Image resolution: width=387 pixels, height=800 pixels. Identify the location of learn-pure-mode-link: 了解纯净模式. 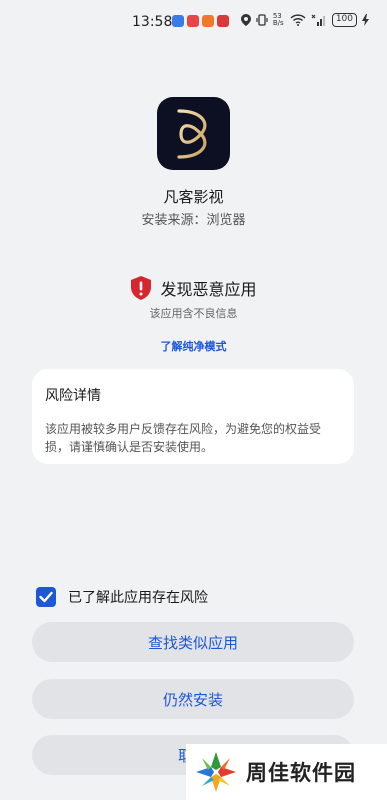
(193, 346).